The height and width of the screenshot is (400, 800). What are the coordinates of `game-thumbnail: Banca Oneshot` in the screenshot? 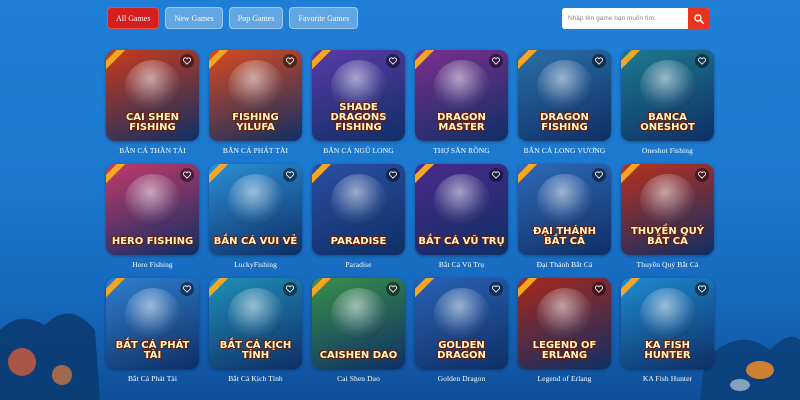 It's located at (667, 95).